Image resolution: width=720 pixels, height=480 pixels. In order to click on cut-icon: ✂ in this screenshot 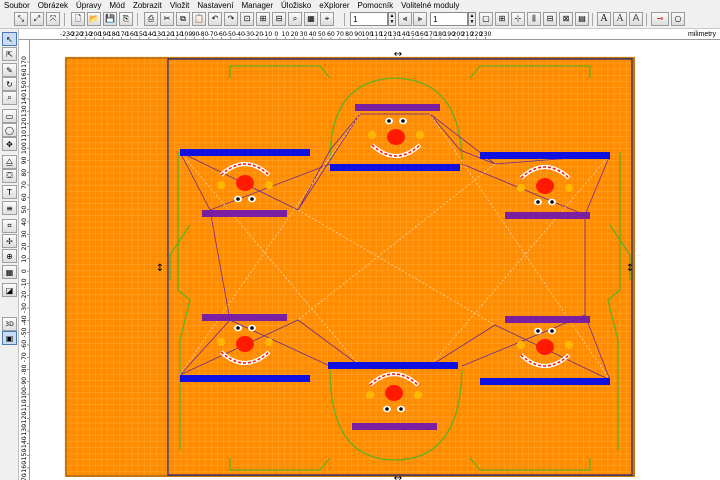, I will do `click(167, 19)`.